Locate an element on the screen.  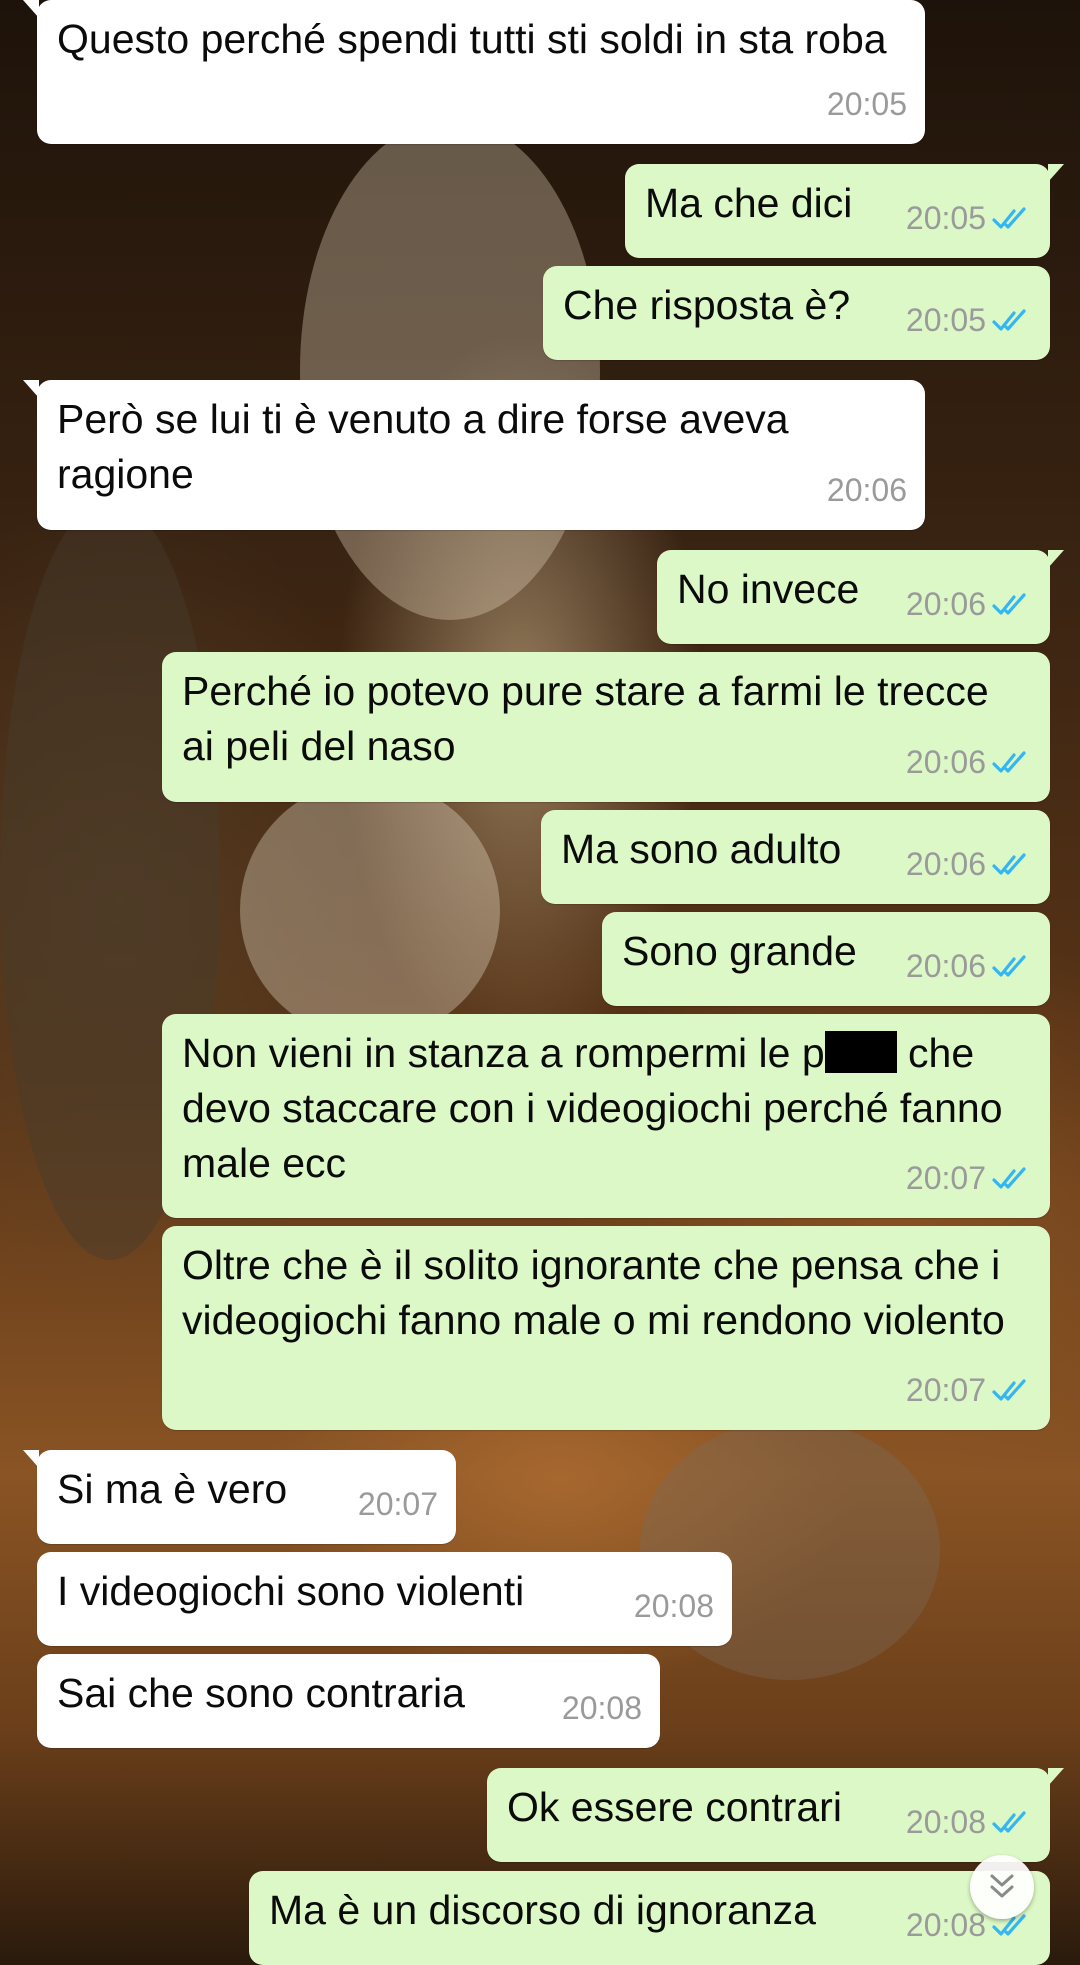
redaction-bar is located at coordinates (860, 1052).